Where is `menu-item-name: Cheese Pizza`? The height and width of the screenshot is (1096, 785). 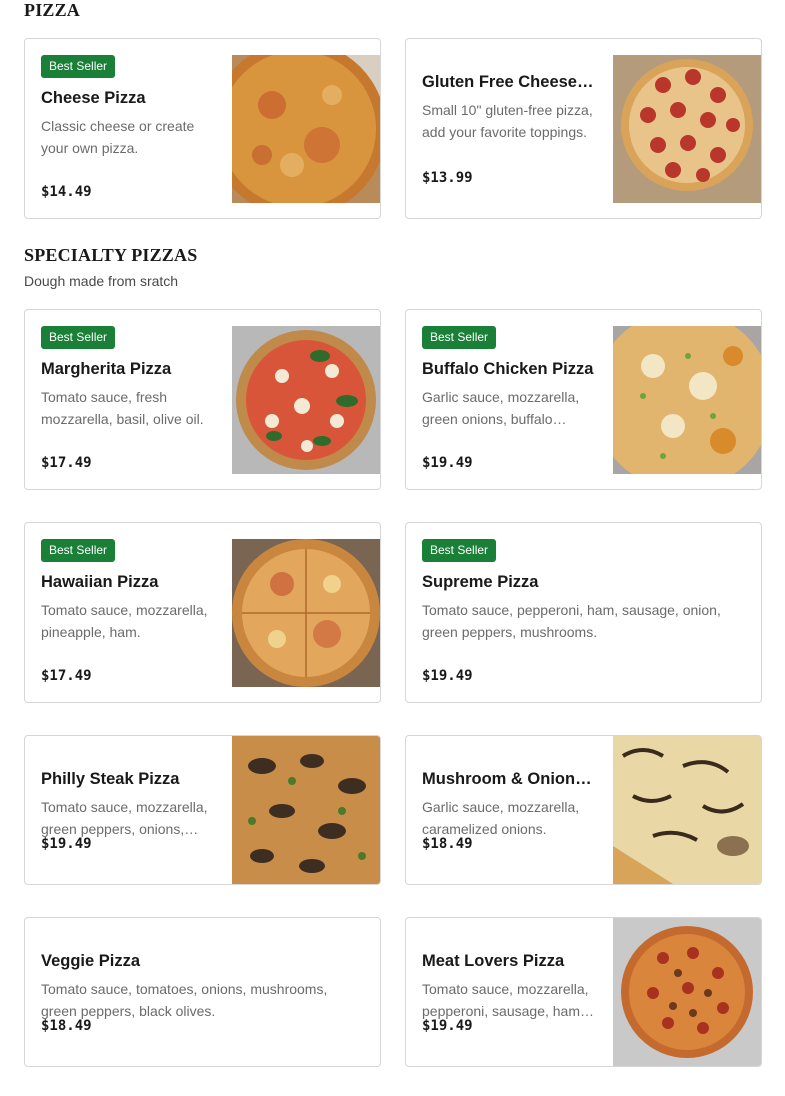
menu-item-name: Cheese Pizza is located at coordinates (93, 98).